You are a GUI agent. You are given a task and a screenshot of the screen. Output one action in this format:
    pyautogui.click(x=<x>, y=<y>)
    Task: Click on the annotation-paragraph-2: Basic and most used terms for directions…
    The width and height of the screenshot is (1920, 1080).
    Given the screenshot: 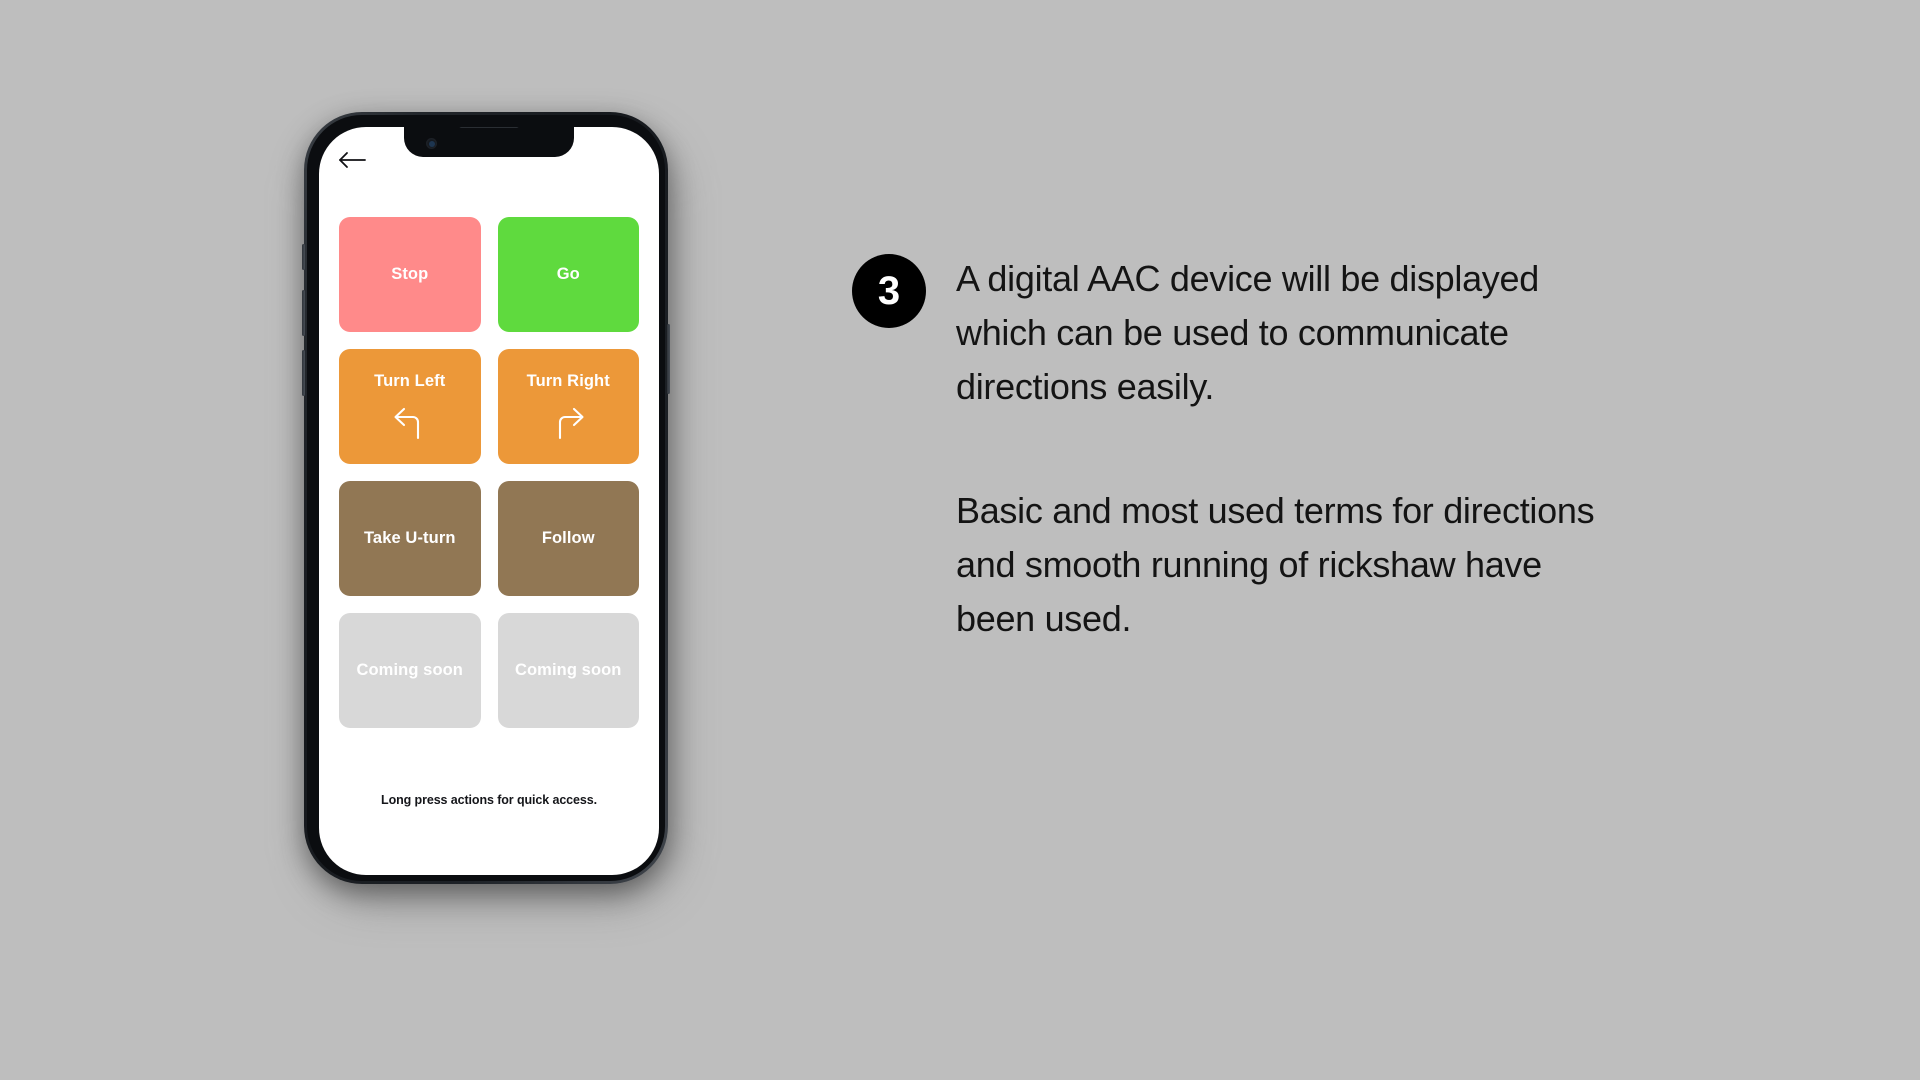 What is the action you would take?
    pyautogui.click(x=1275, y=564)
    